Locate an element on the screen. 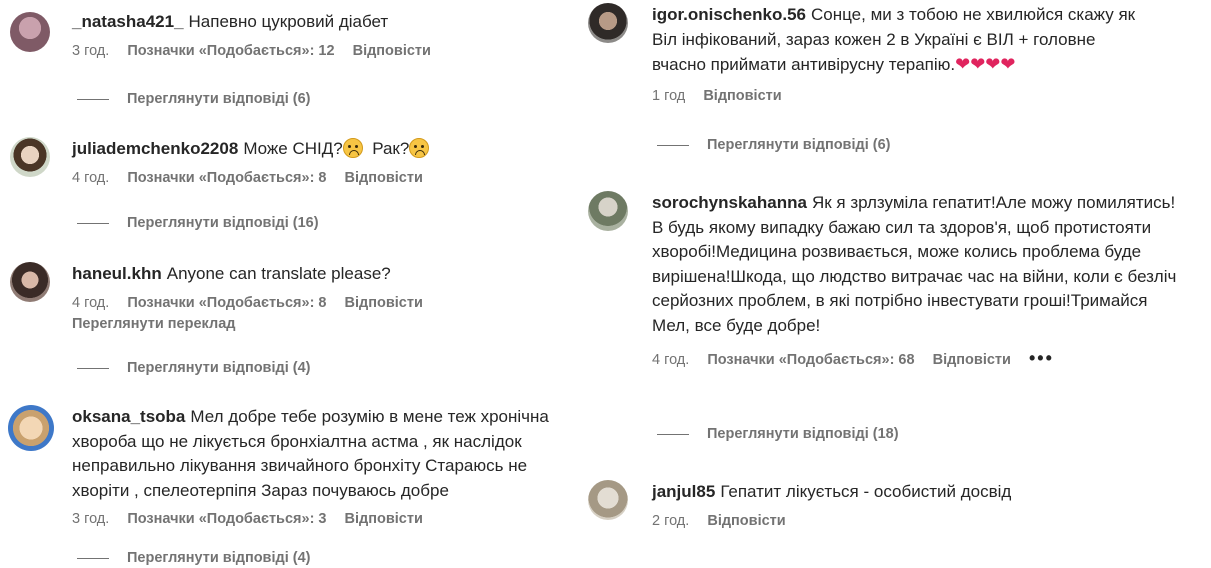 The height and width of the screenshot is (568, 1211). comment-body: Напевно цукровий діабет is located at coordinates (288, 21).